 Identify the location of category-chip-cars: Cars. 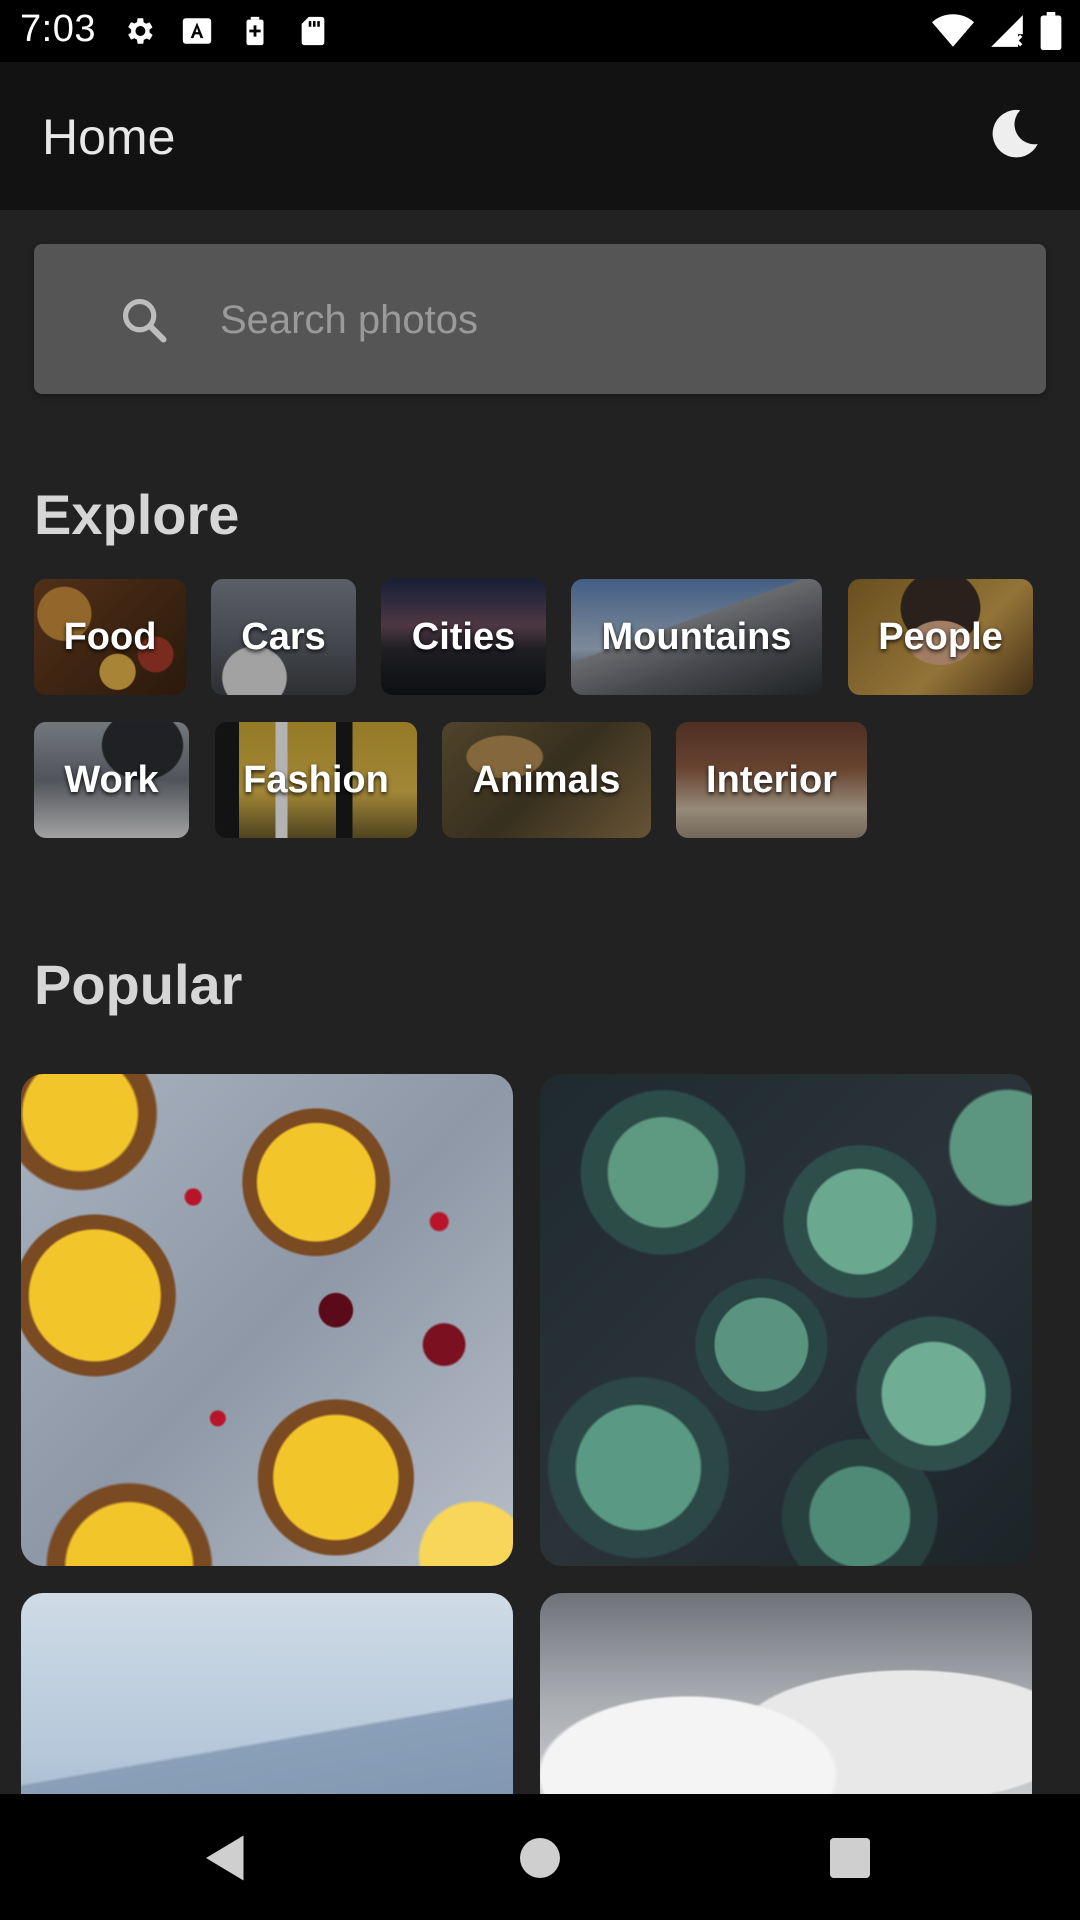
(283, 637).